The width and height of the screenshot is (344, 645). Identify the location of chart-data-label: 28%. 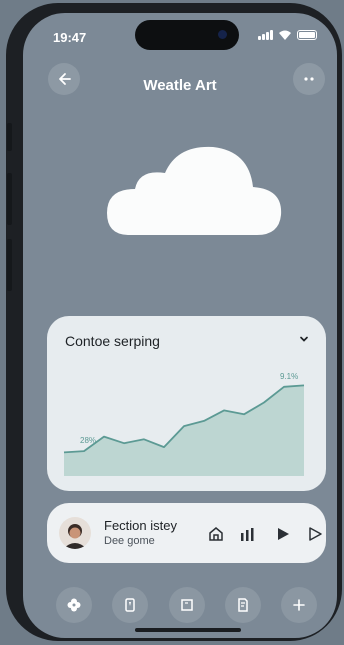
(88, 440).